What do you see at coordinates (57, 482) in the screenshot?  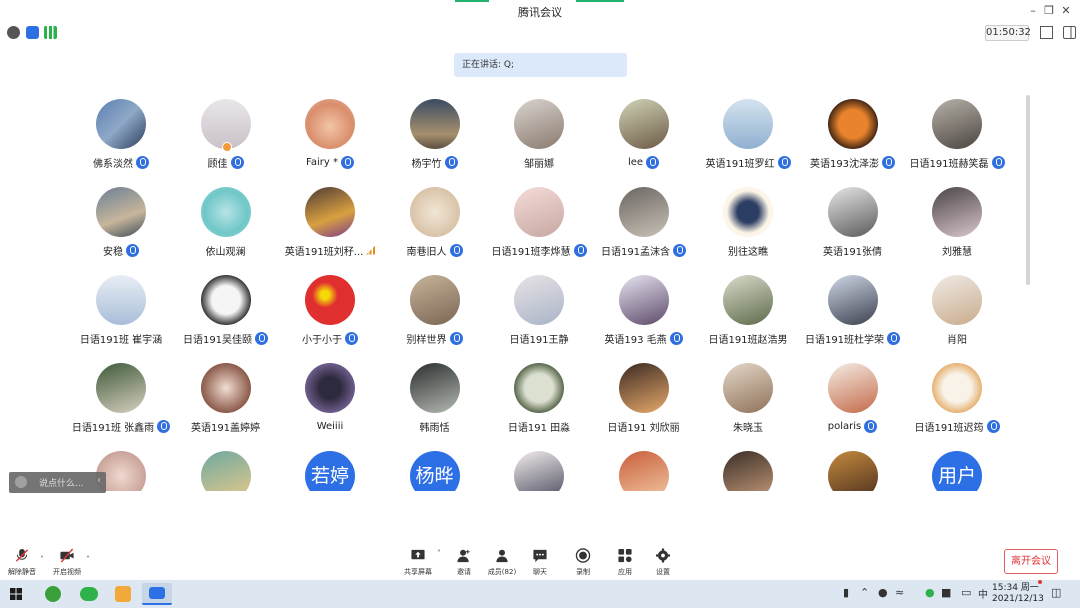 I see `chat-quick-input: 说点什么... ‹` at bounding box center [57, 482].